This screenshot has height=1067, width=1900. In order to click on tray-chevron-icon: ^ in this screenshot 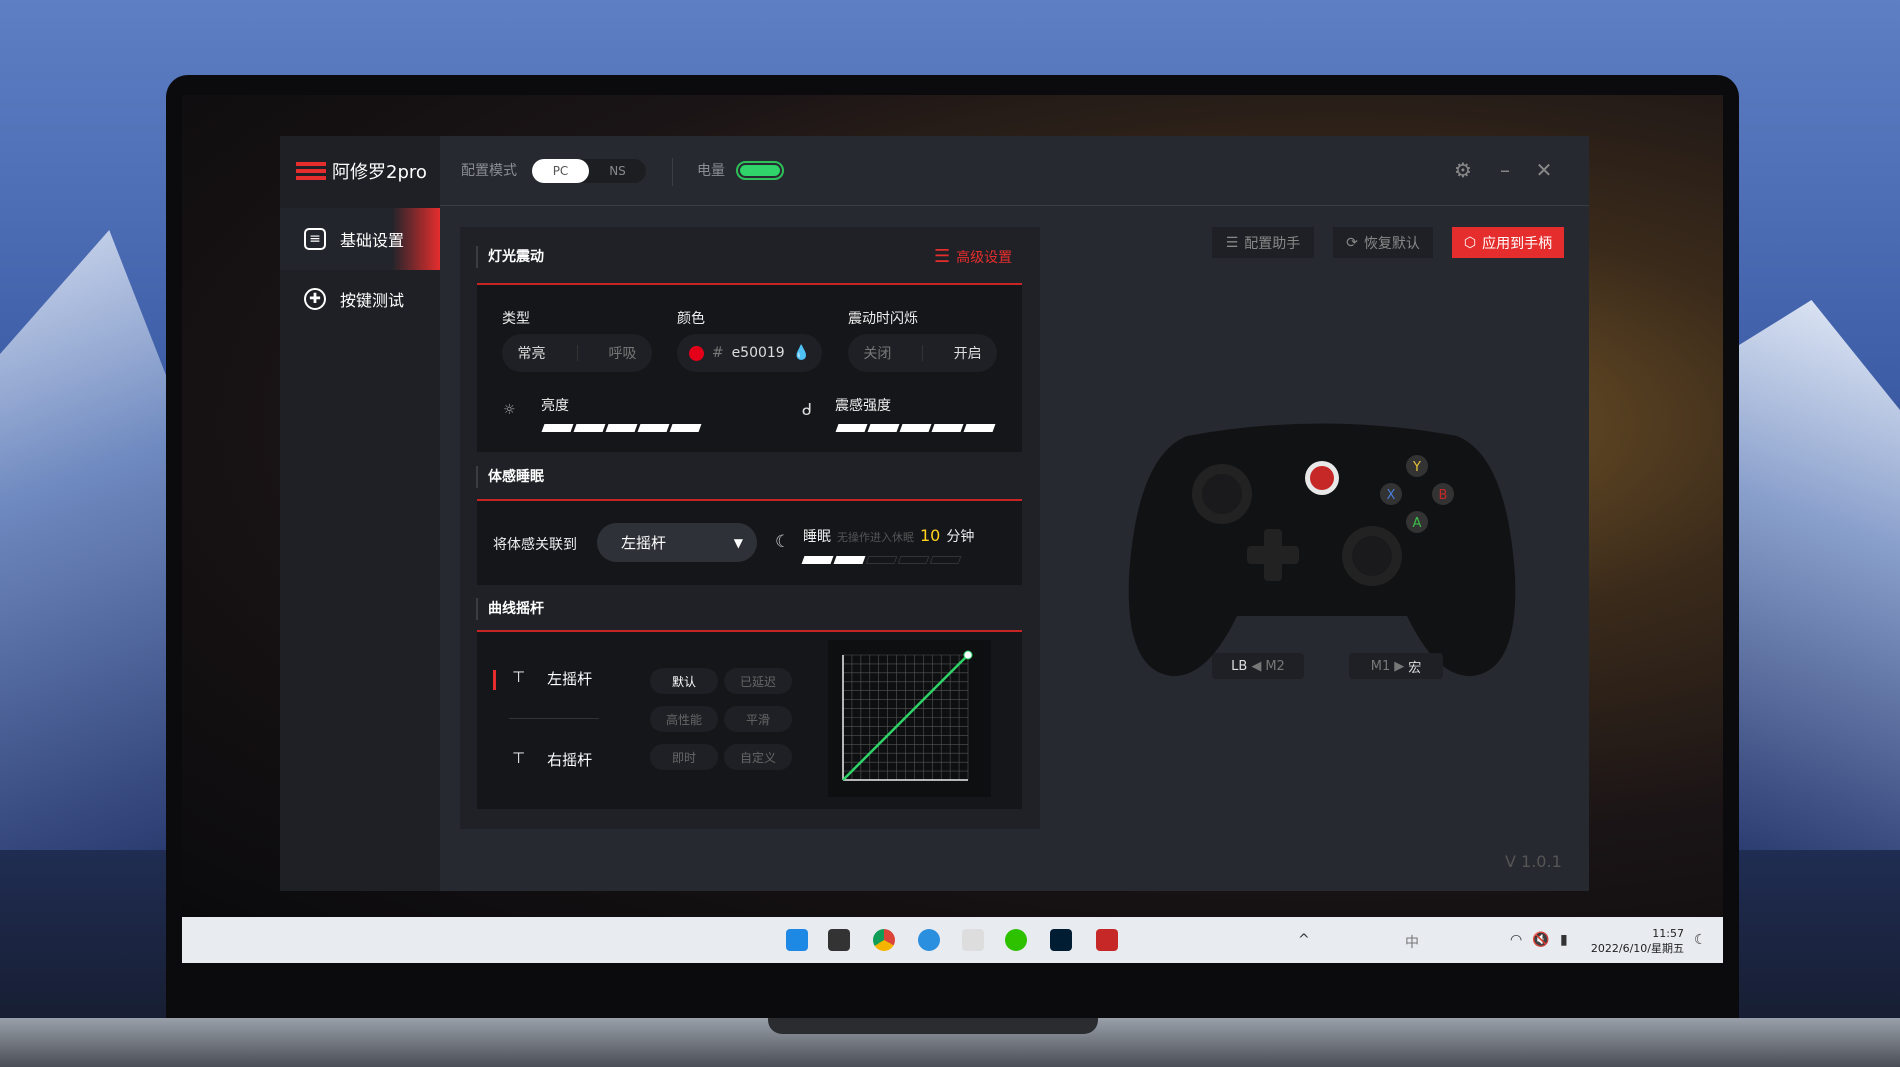, I will do `click(1304, 940)`.